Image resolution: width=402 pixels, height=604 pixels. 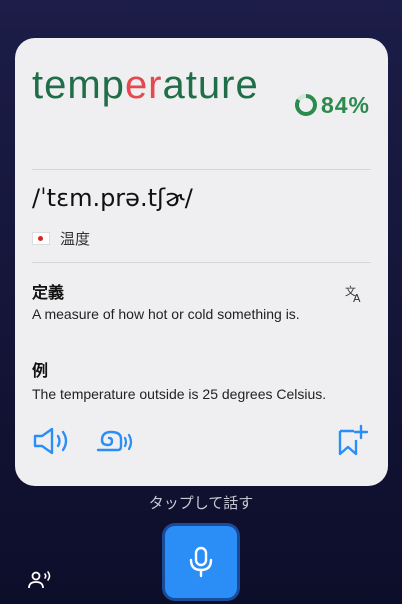 I want to click on mic-button, so click(x=201, y=562).